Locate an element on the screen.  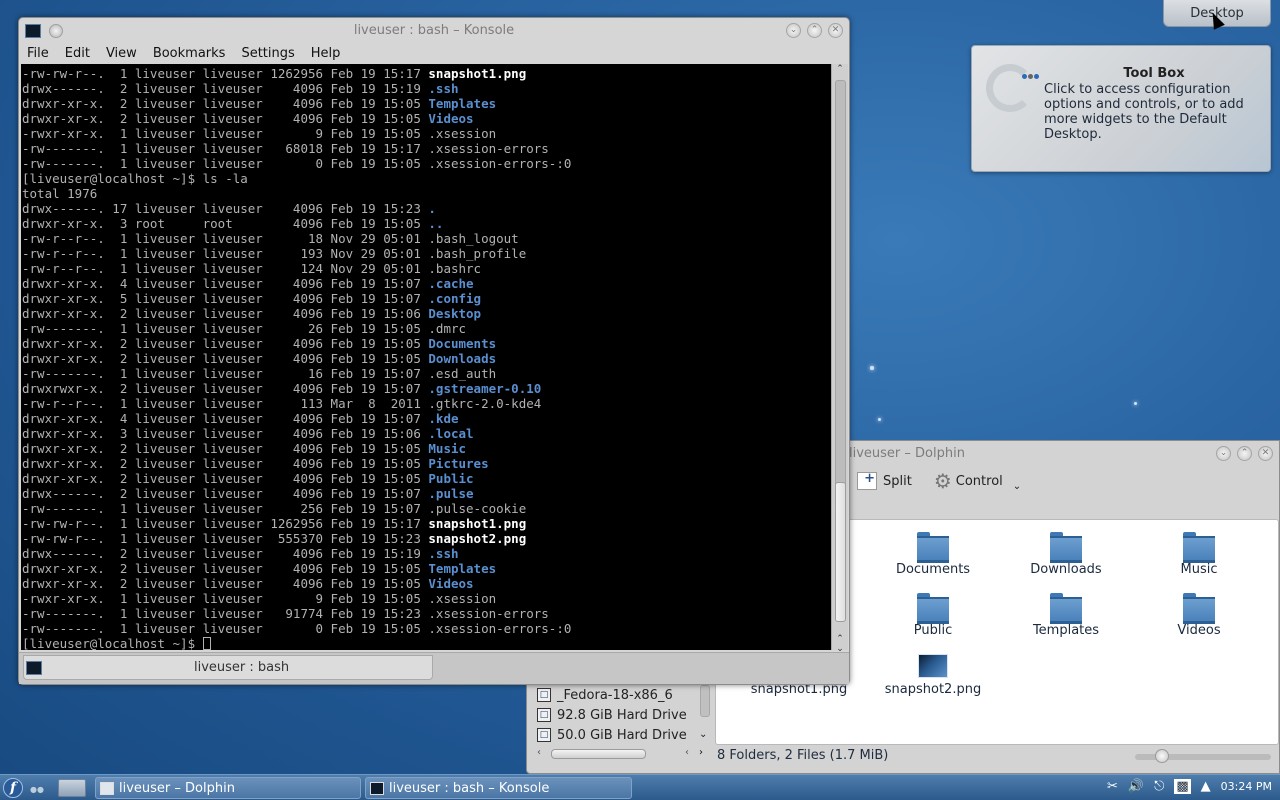
zoom-slider-handle is located at coordinates (1162, 756).